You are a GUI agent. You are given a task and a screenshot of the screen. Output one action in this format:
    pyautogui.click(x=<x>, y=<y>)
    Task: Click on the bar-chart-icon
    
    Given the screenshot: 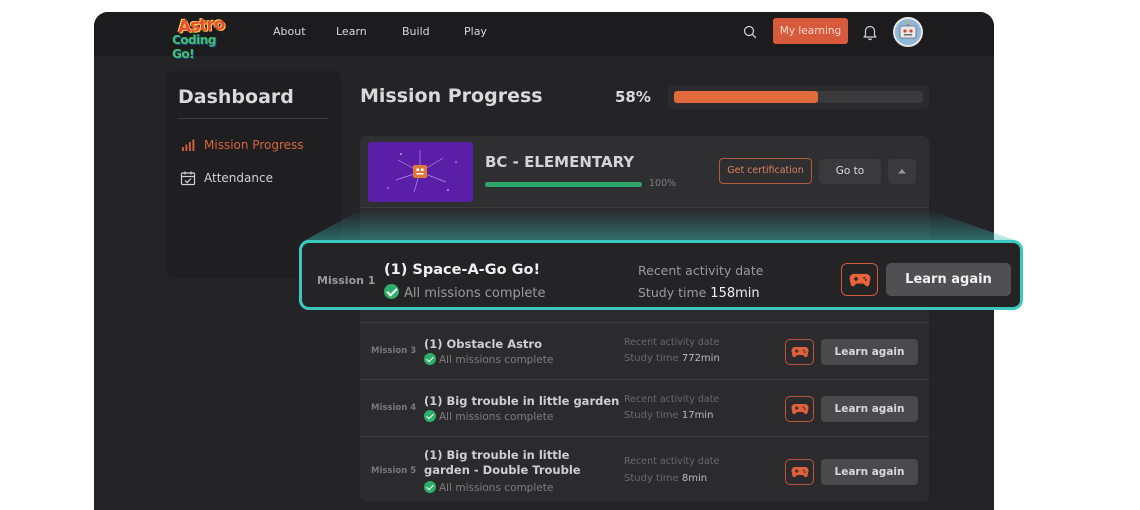 What is the action you would take?
    pyautogui.click(x=188, y=145)
    